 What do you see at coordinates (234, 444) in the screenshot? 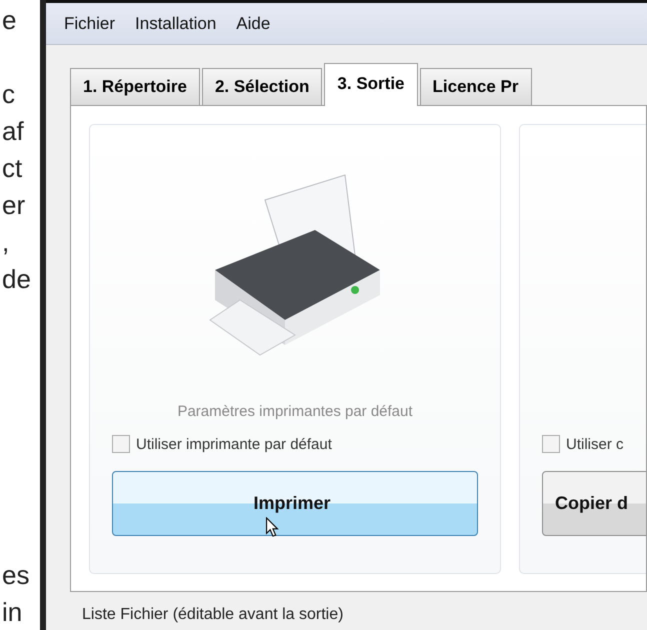
I see `checkbox-label: Utiliser imprimante par défaut` at bounding box center [234, 444].